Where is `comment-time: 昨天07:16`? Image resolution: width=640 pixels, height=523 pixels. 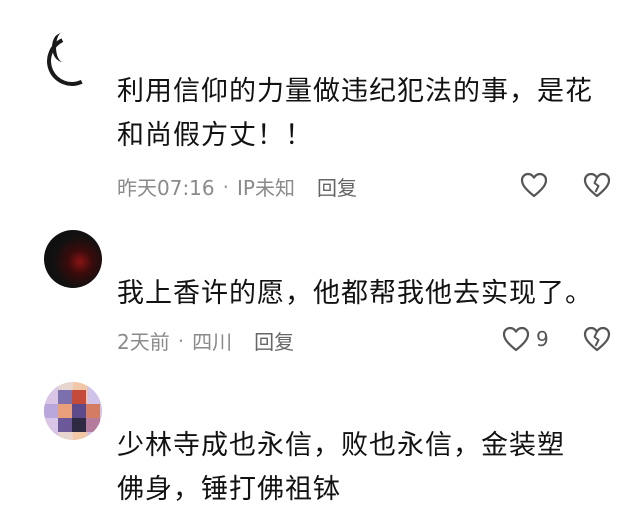 comment-time: 昨天07:16 is located at coordinates (166, 188).